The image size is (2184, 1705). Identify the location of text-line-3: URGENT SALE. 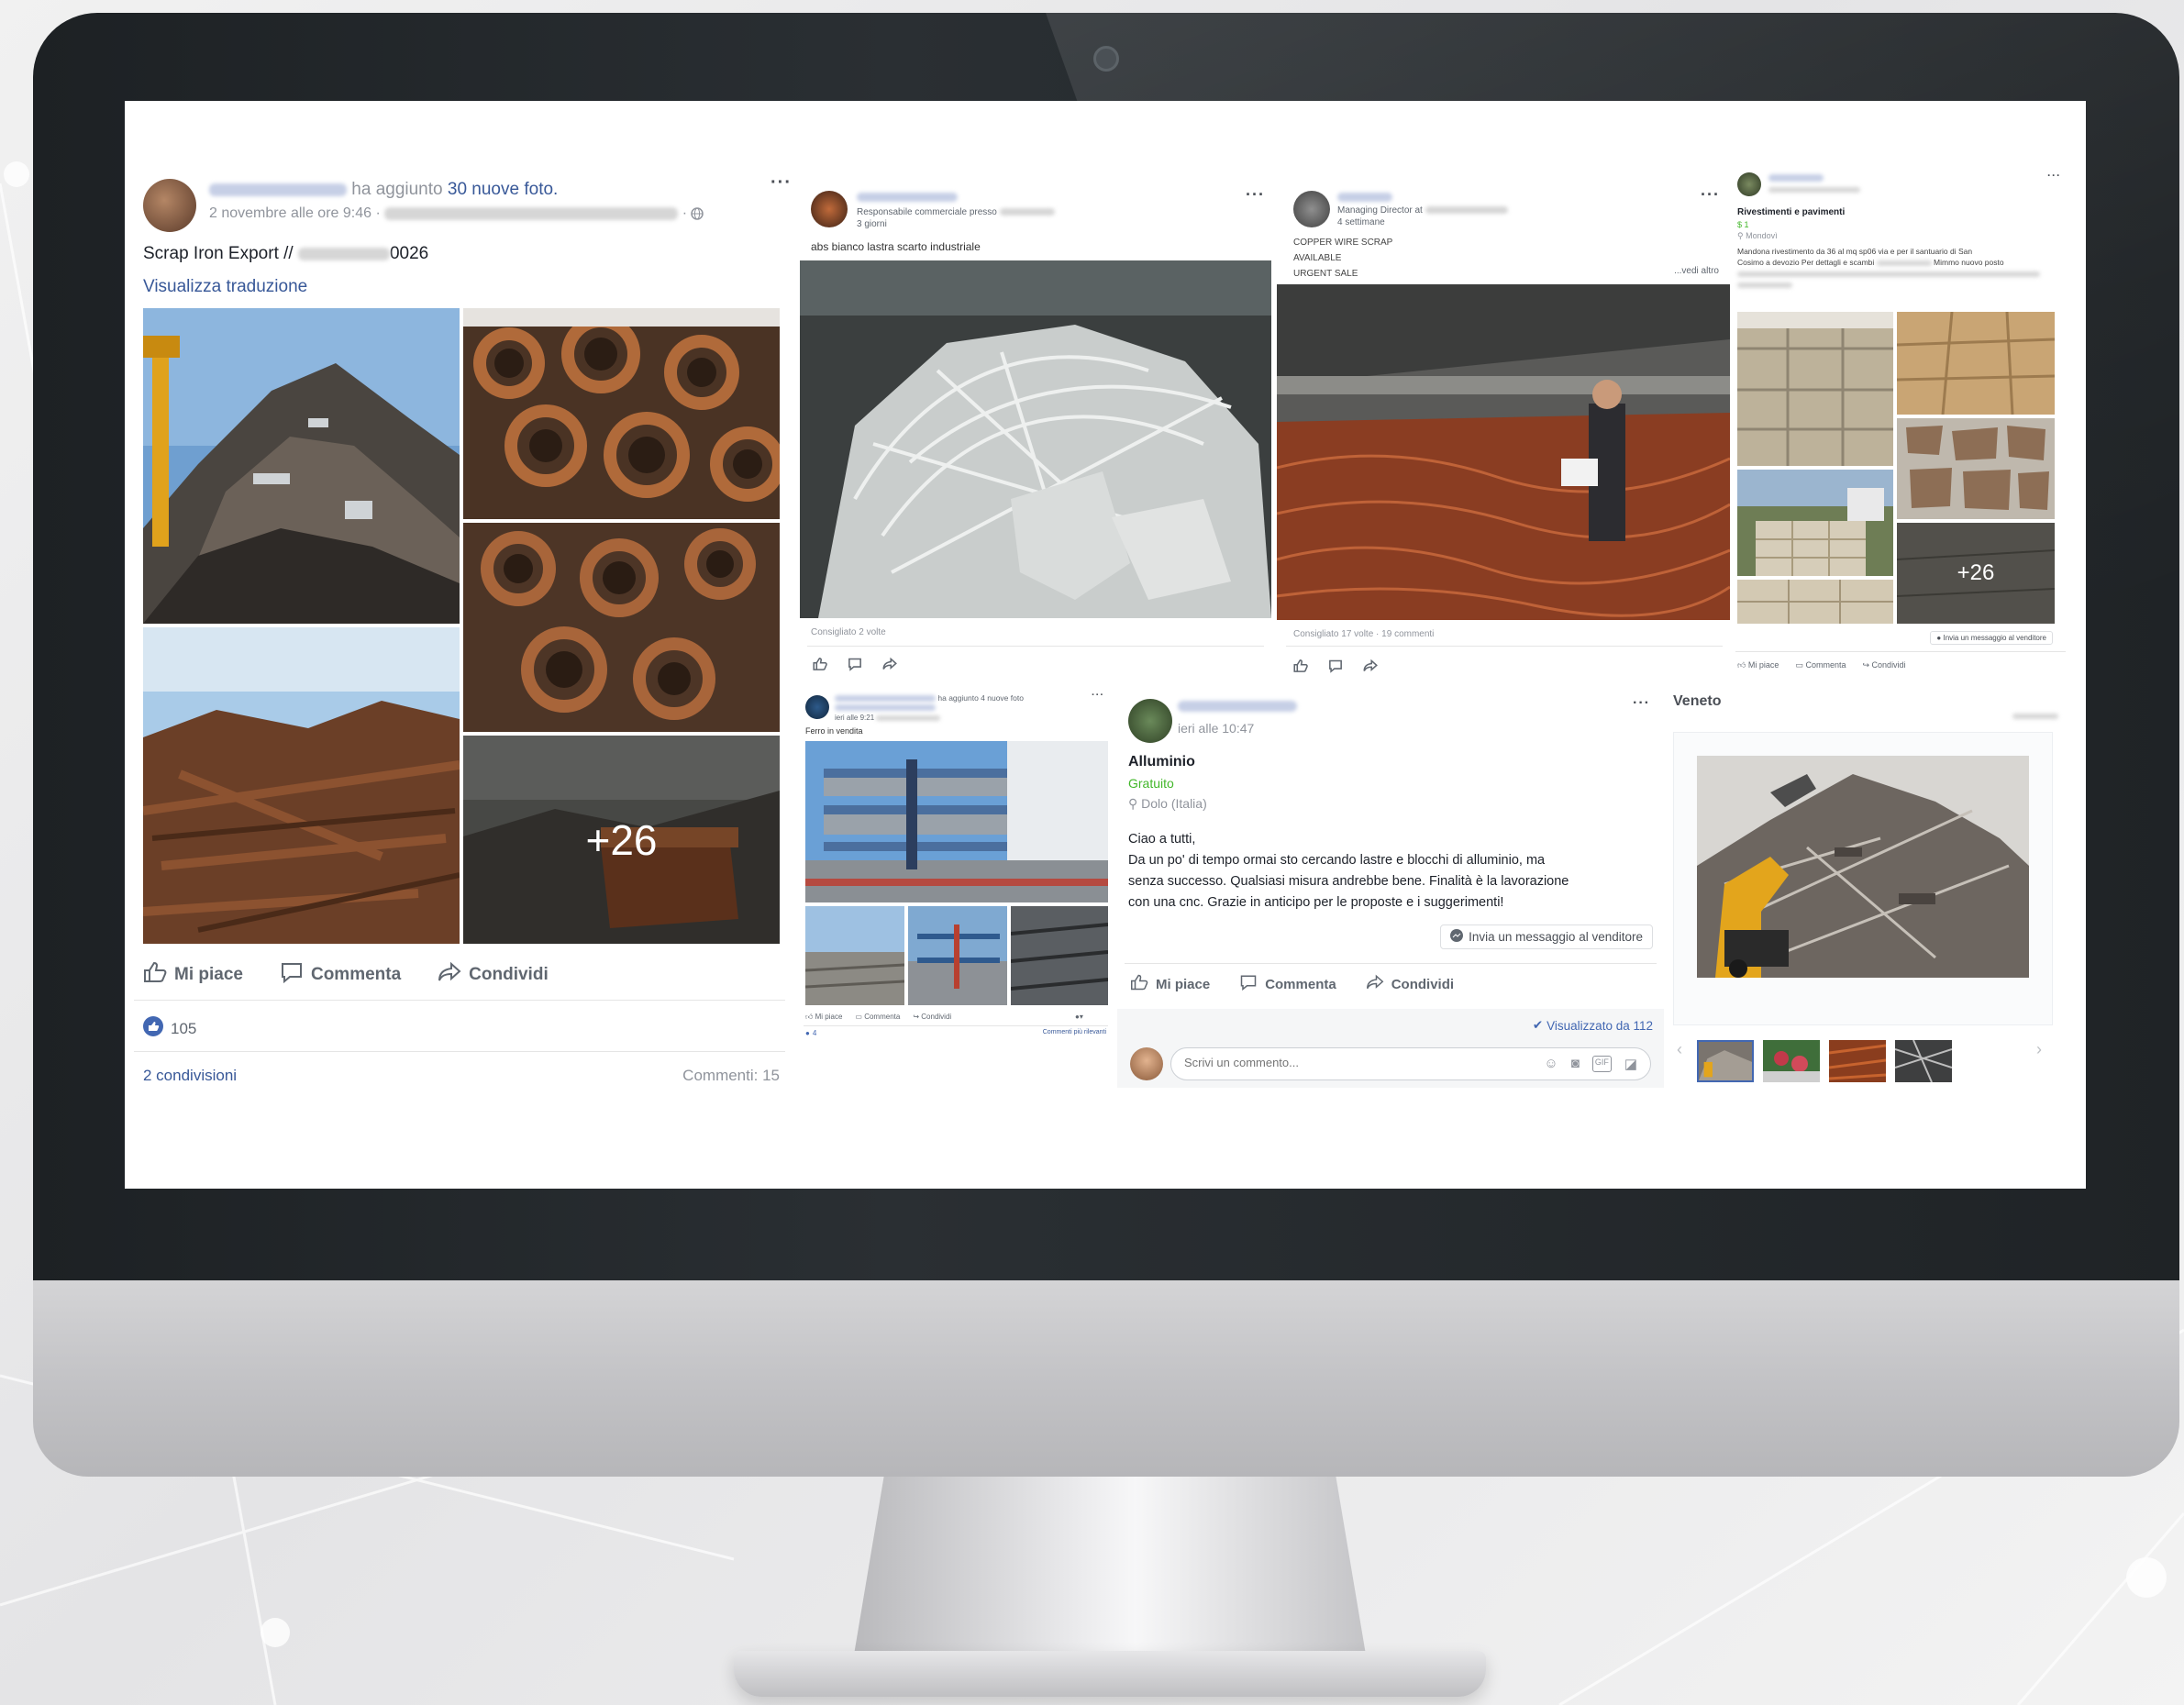
(1325, 274).